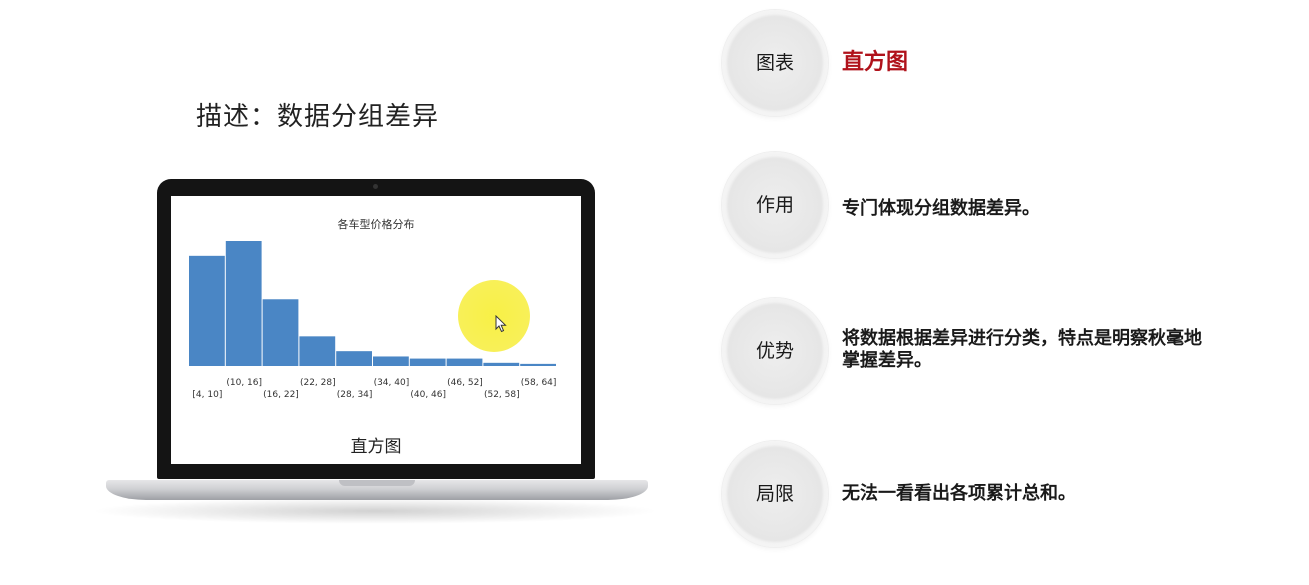 The width and height of the screenshot is (1309, 585). Describe the element at coordinates (281, 395) in the screenshot. I see `histogram-tick-label: (16, 22]` at that location.